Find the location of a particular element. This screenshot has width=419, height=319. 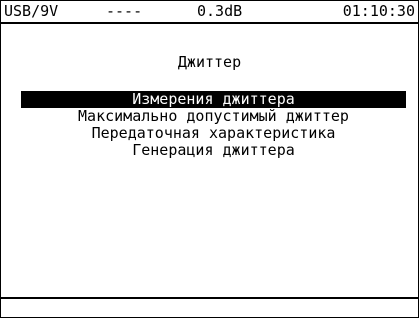

menu-item-transfer-characteristic: Передаточная характеристика is located at coordinates (213, 133).